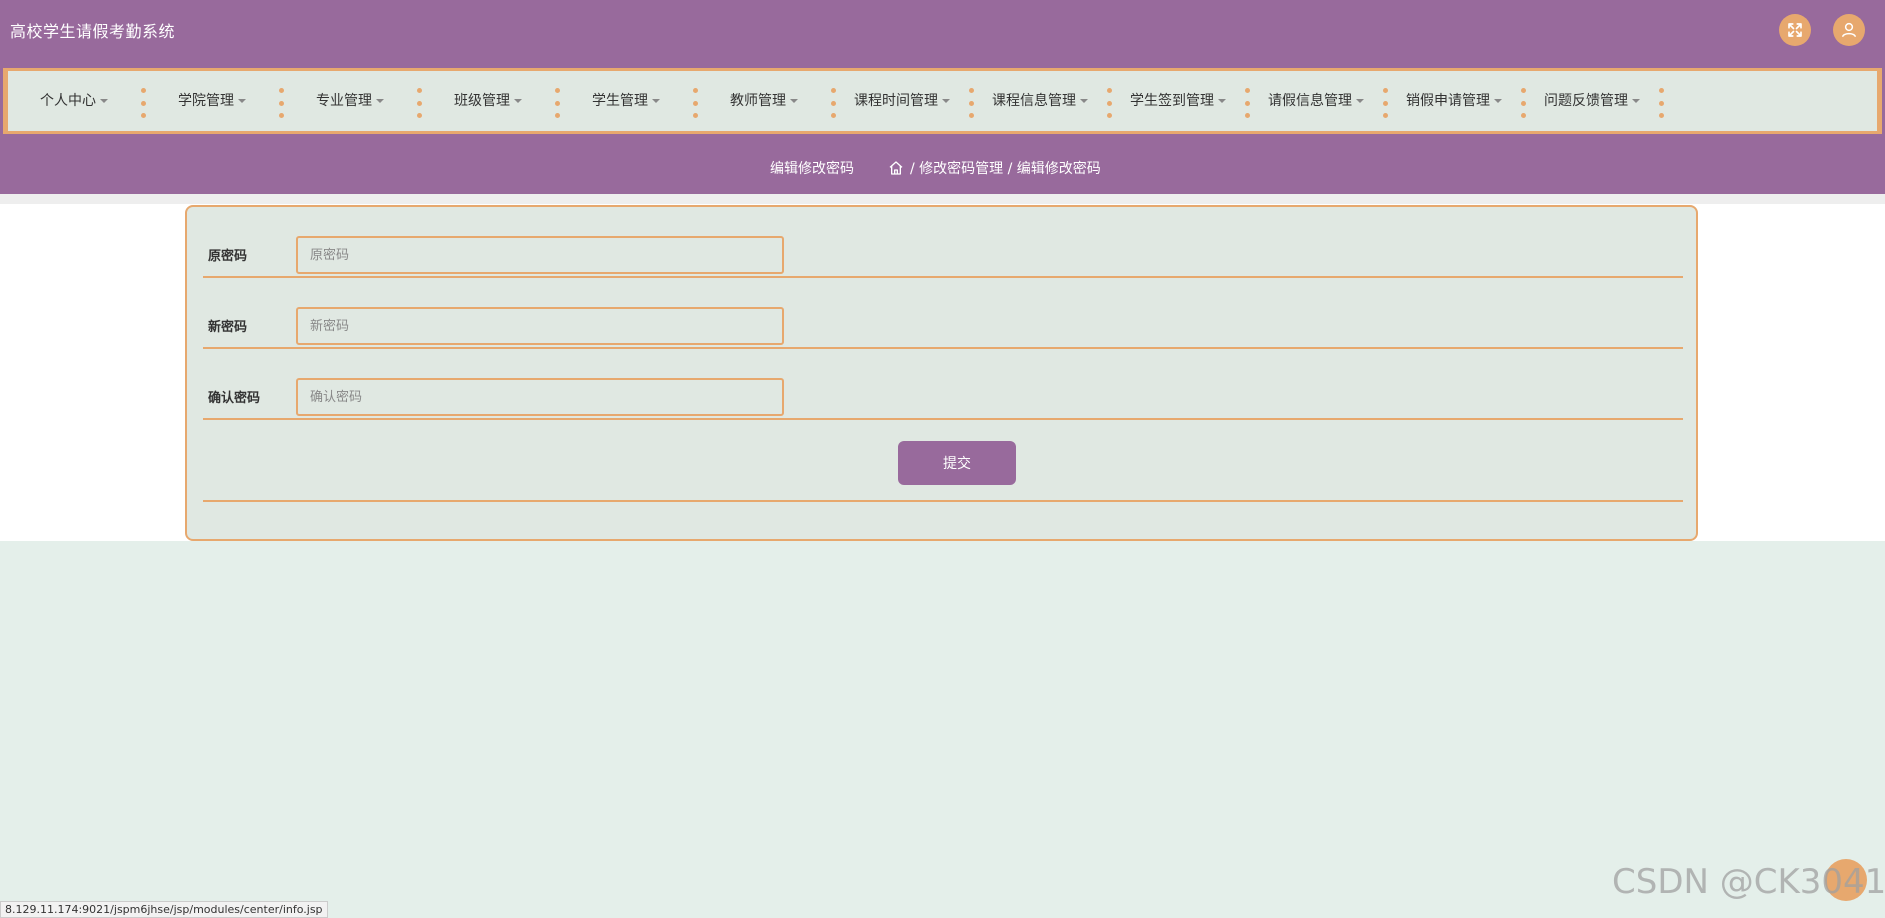  I want to click on nav-item-teacher: 教师管理, so click(764, 100).